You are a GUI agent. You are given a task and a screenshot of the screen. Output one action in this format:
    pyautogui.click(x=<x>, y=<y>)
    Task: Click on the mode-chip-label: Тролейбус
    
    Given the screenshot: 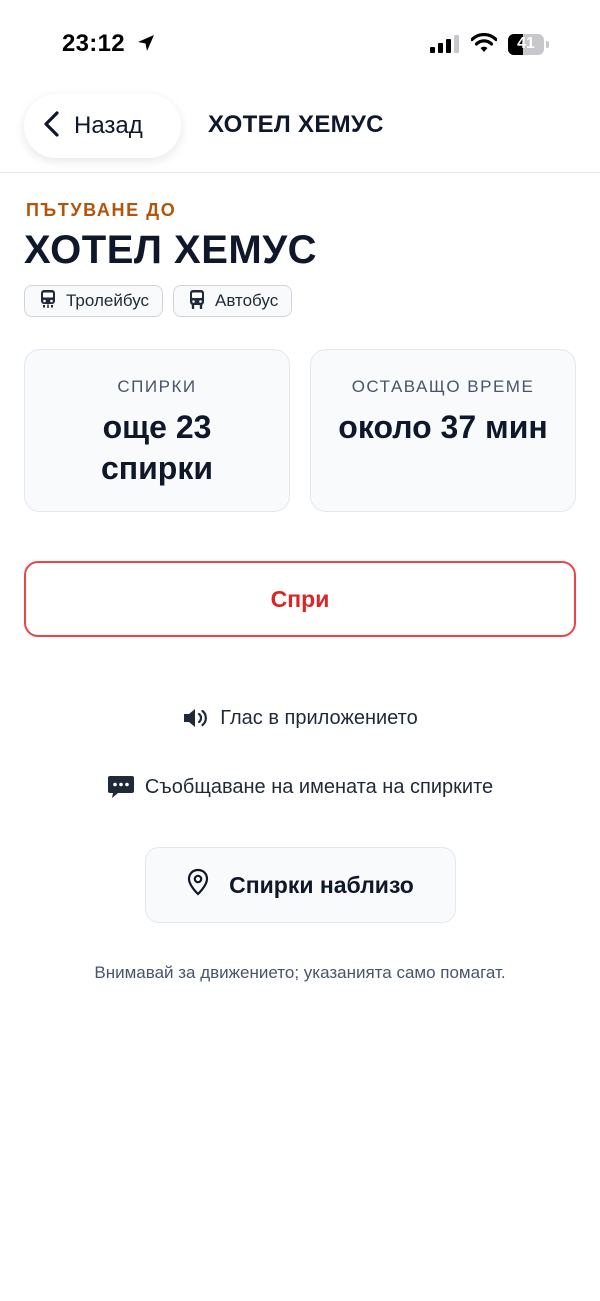 What is the action you would take?
    pyautogui.click(x=108, y=300)
    